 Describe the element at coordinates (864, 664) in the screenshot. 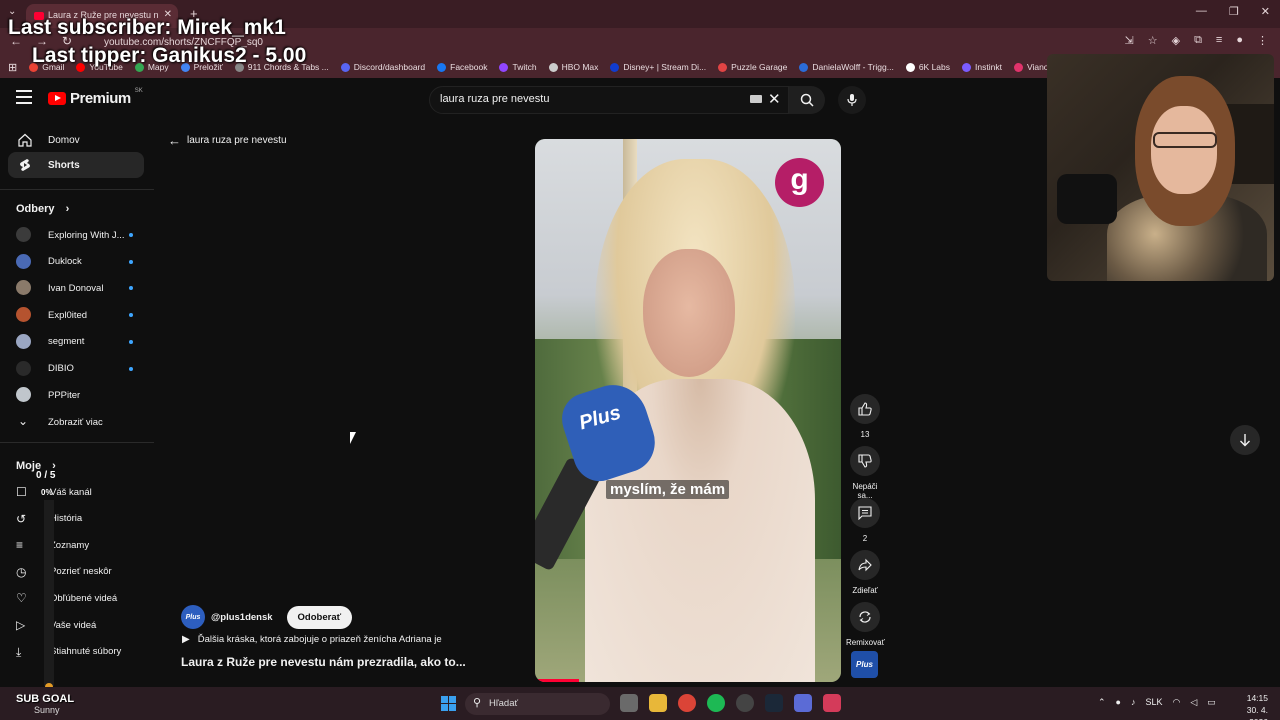

I see `channel-thumbnail: Plus` at that location.